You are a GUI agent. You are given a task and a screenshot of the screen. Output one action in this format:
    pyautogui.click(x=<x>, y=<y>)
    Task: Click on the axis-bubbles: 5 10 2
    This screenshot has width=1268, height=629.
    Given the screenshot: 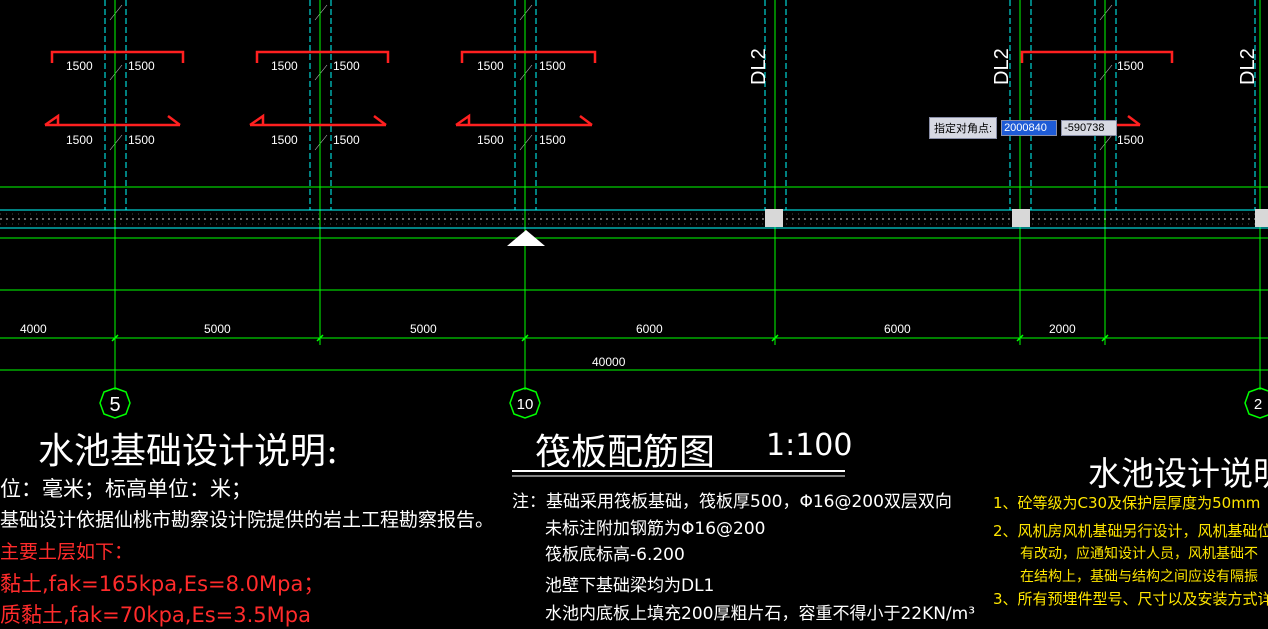 What is the action you would take?
    pyautogui.click(x=683, y=403)
    